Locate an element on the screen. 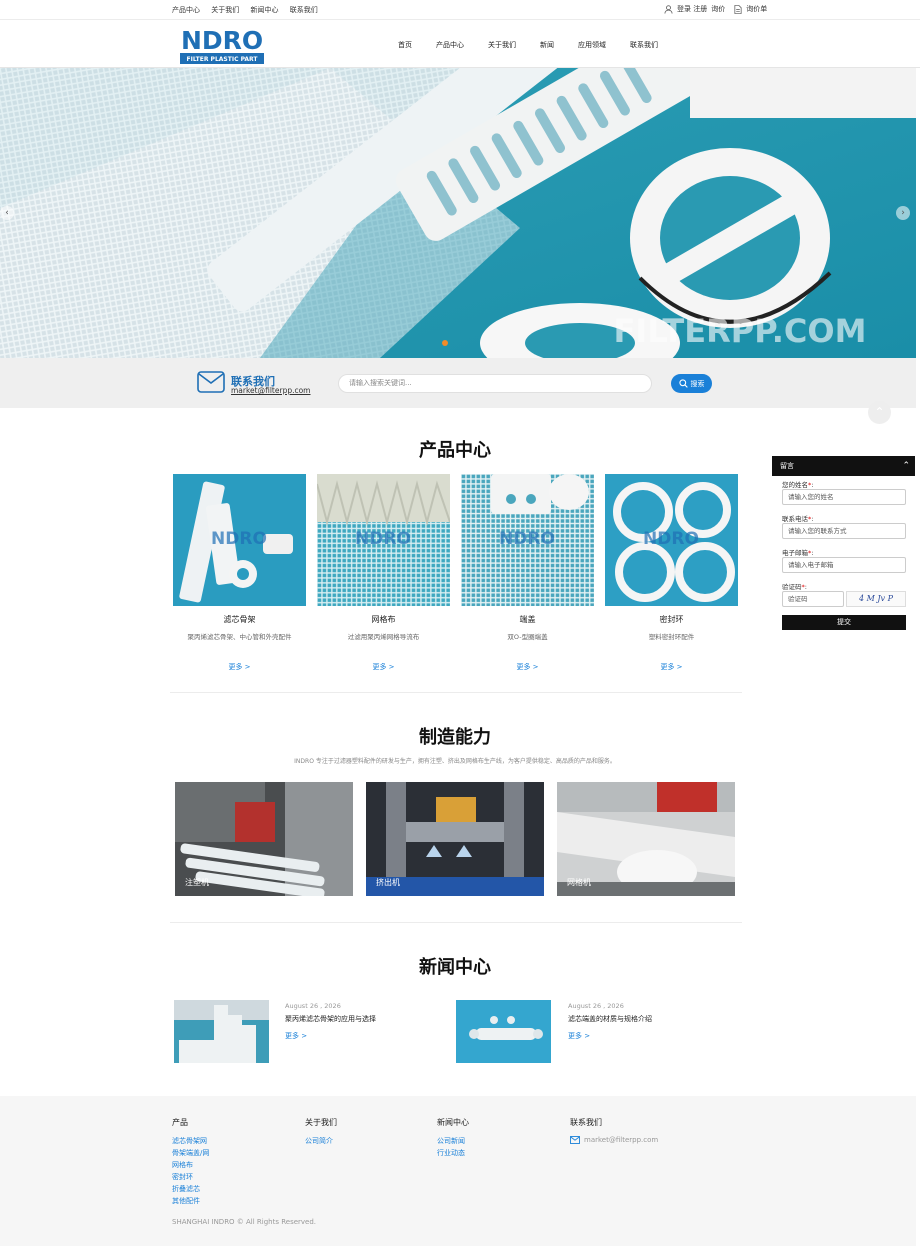 The image size is (920, 1246). product-name: 滤芯骨架 is located at coordinates (239, 619).